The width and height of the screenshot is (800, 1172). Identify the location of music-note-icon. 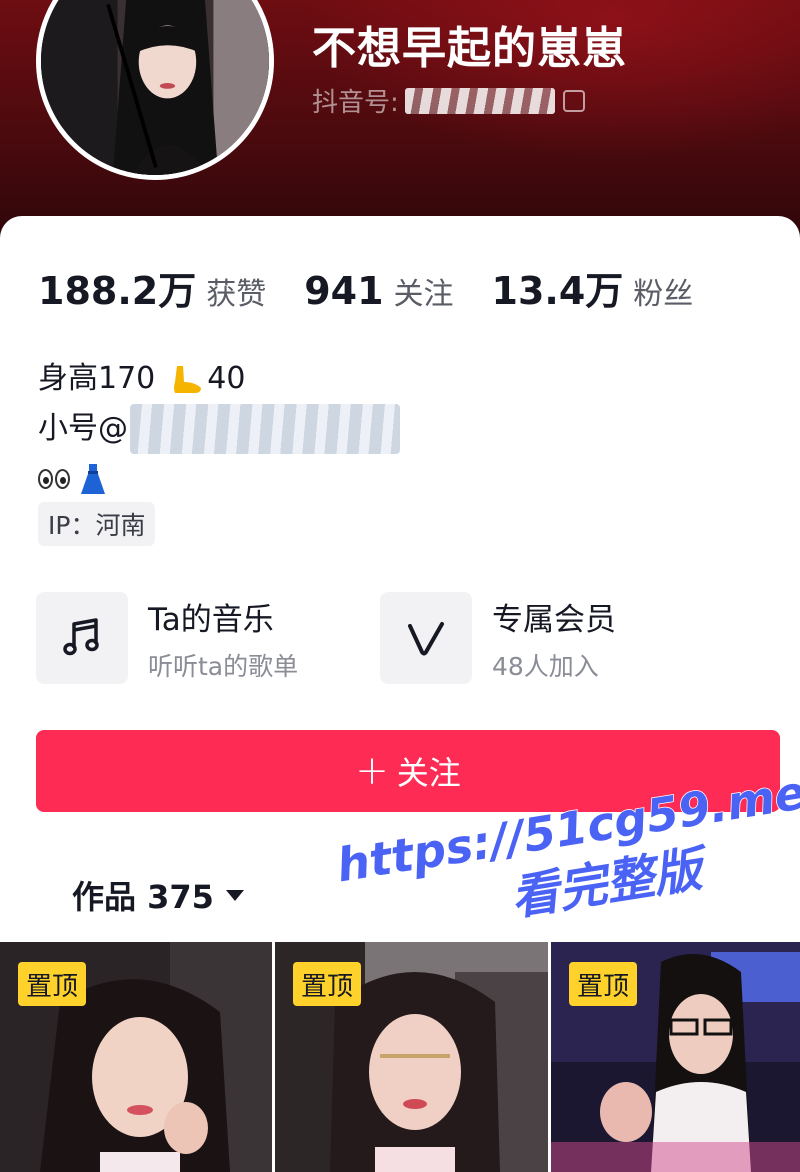
(81, 637).